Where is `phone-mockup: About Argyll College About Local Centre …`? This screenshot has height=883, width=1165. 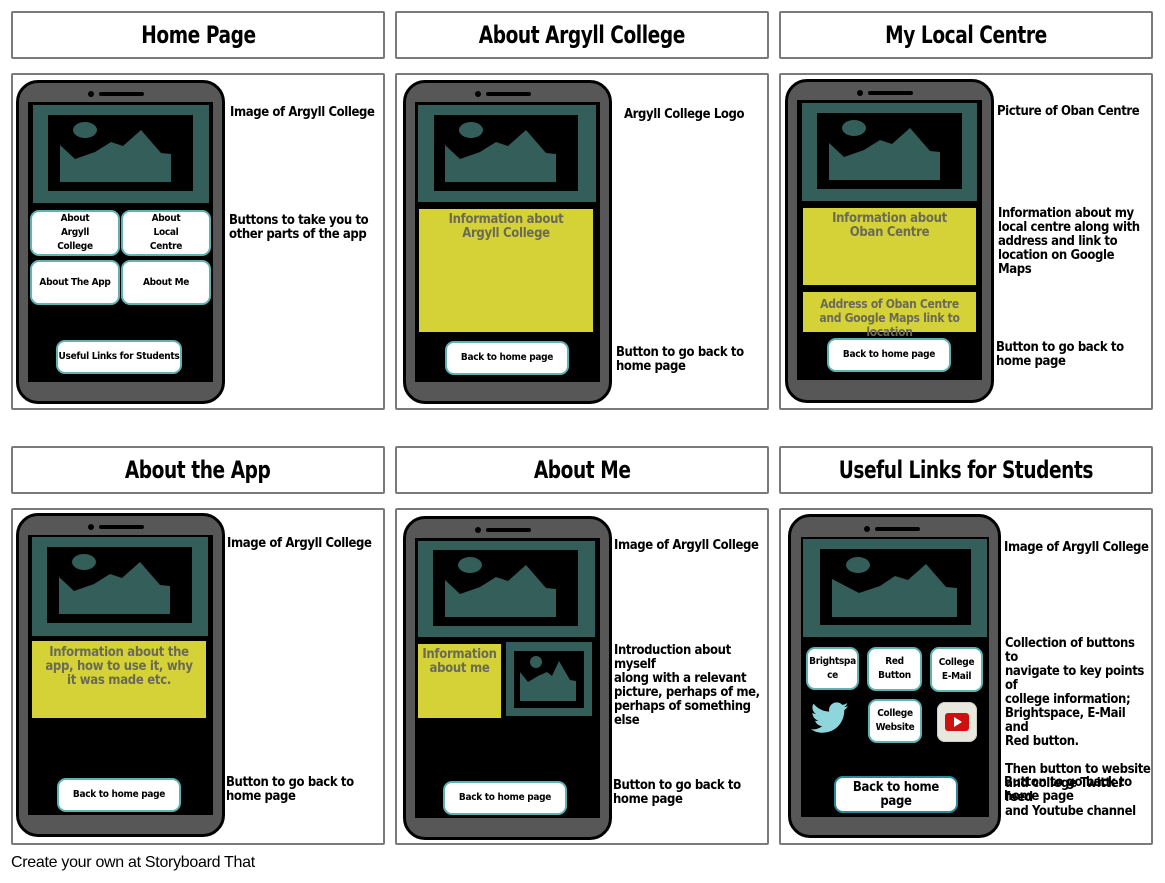
phone-mockup: About Argyll College About Local Centre … is located at coordinates (120, 242).